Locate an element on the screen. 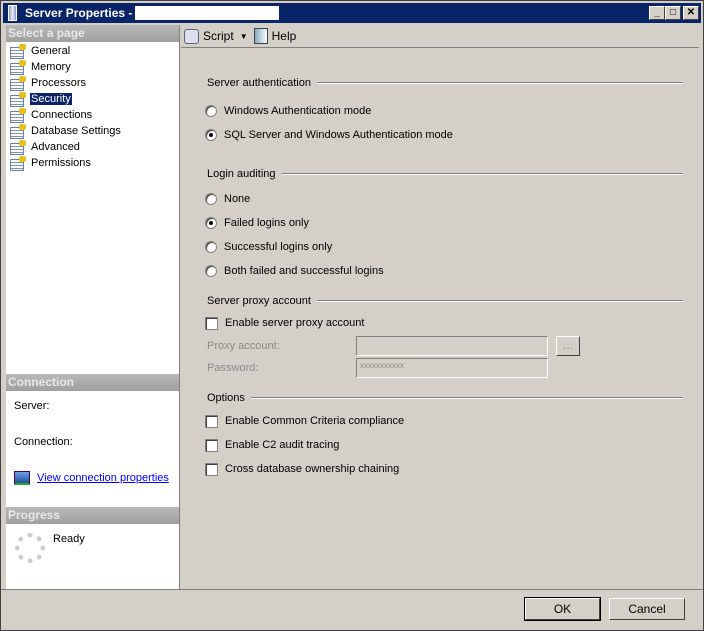  sidebar-item-label: Permissions is located at coordinates (61, 162).